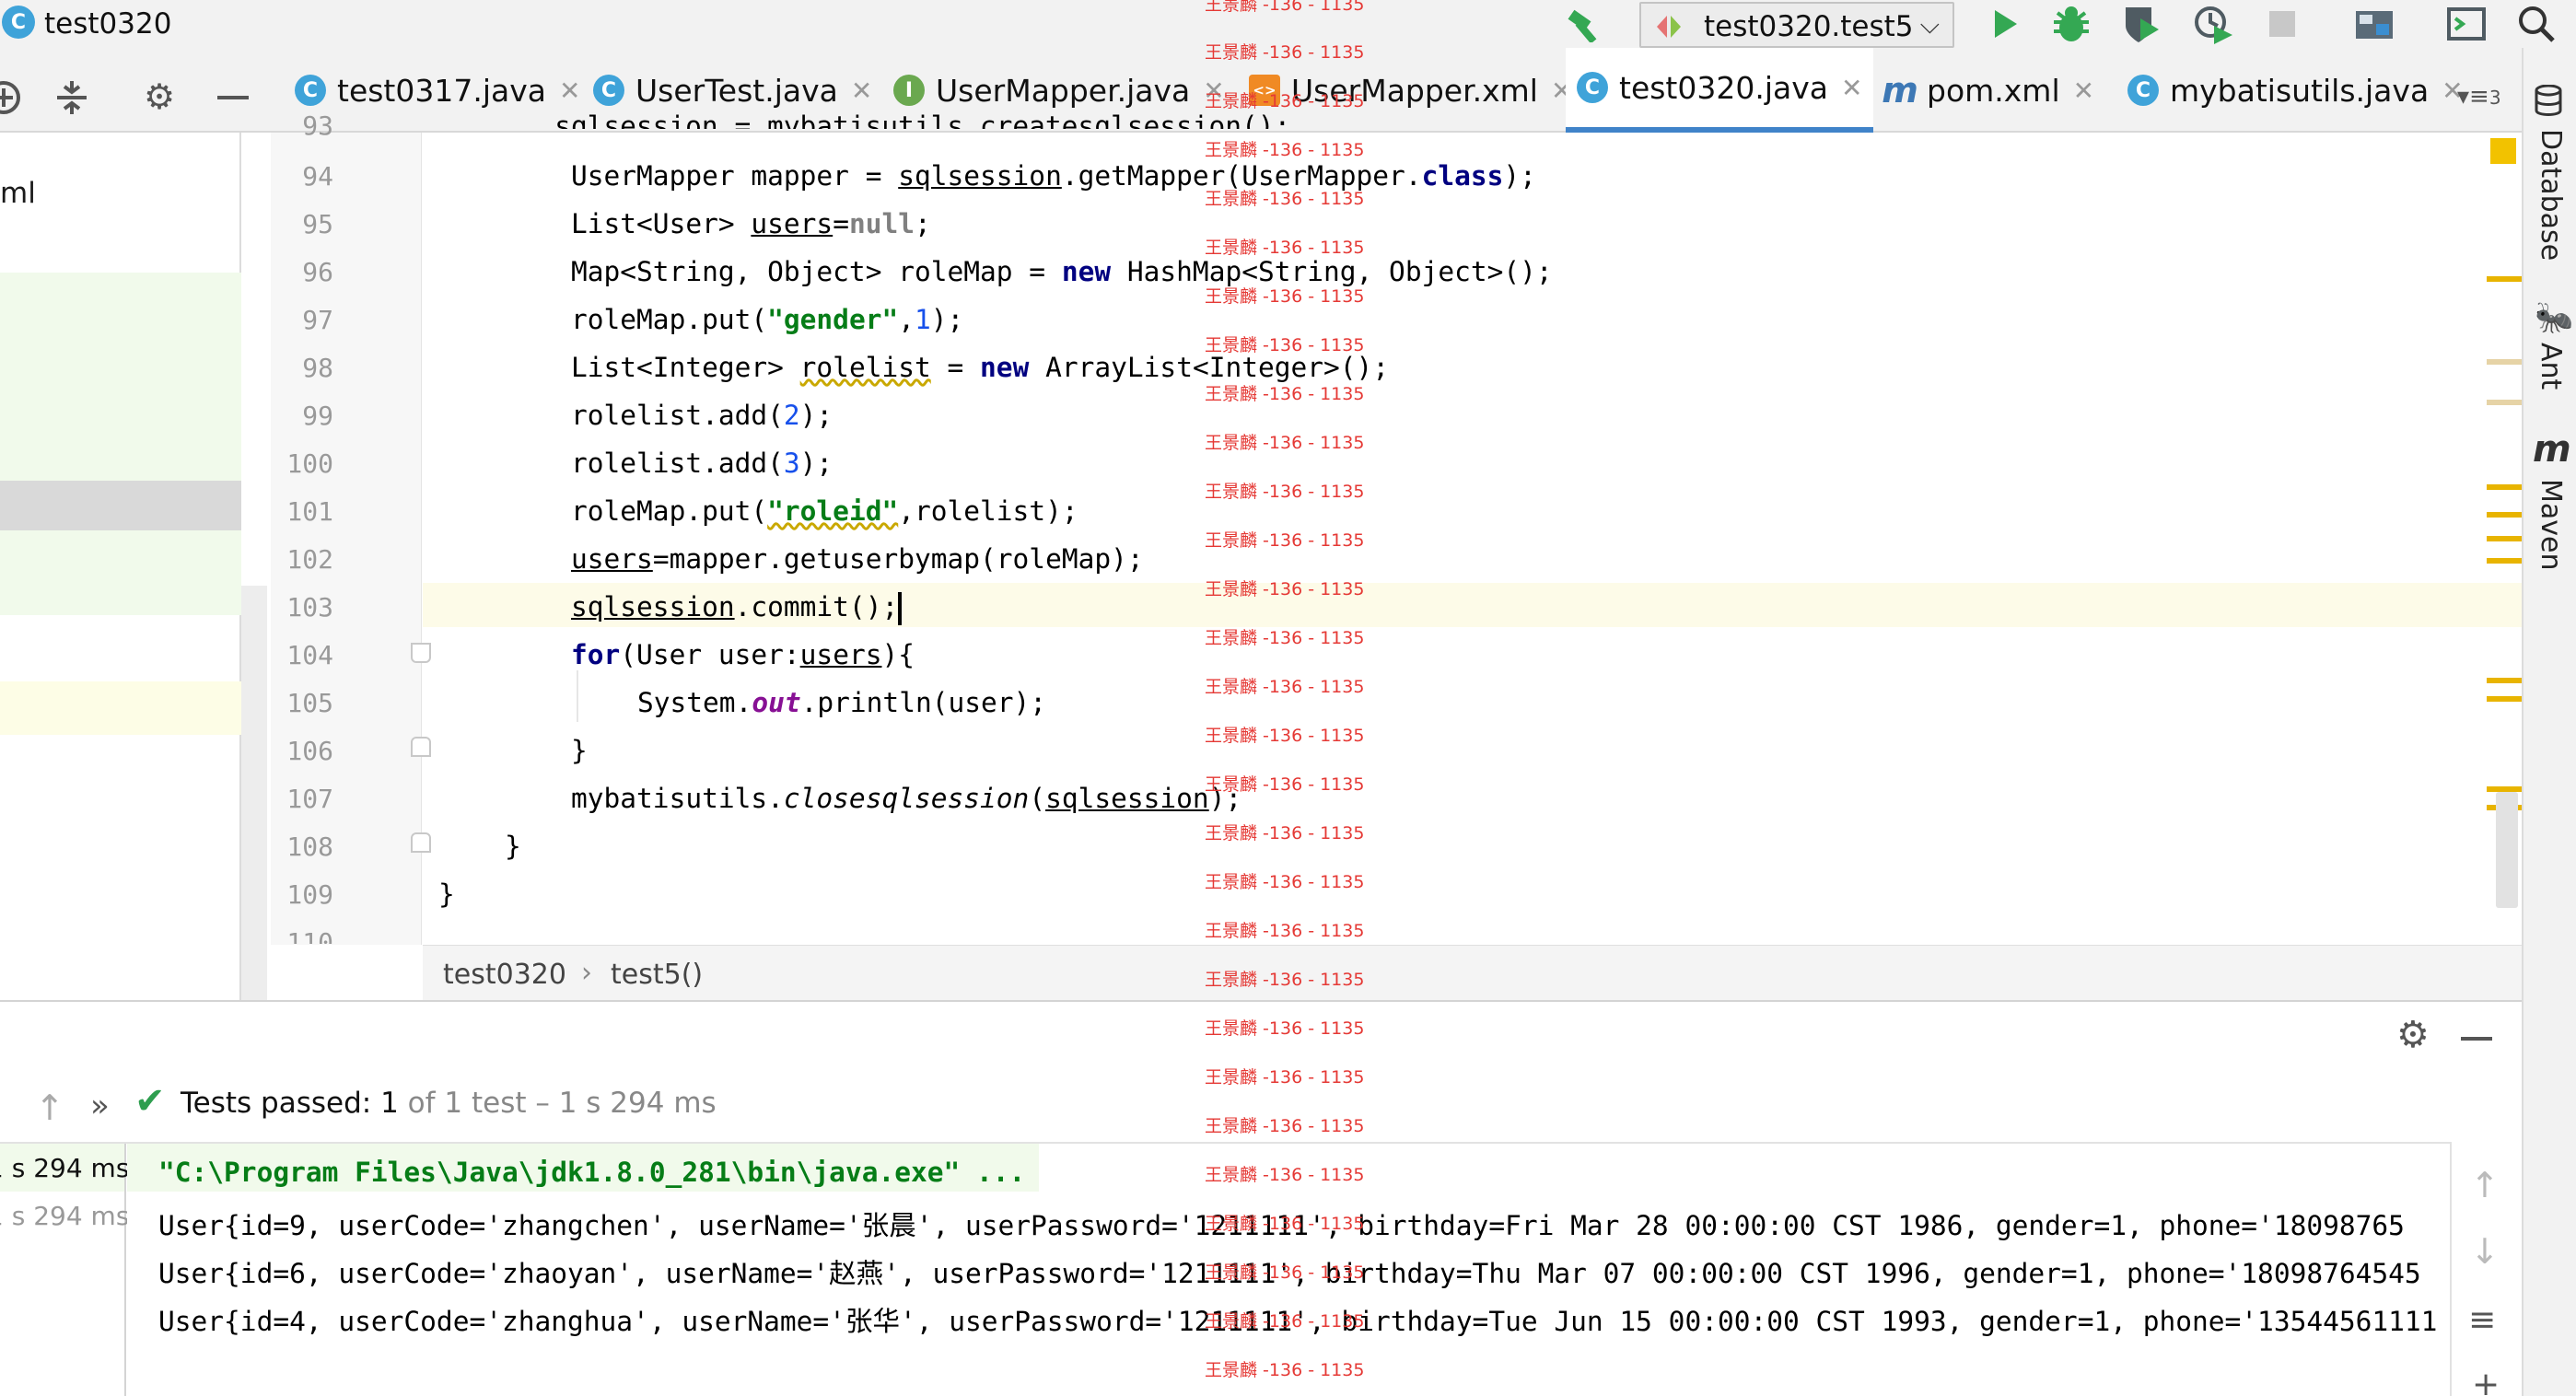  Describe the element at coordinates (100, 1106) in the screenshot. I see `double-chevron-icon: »` at that location.